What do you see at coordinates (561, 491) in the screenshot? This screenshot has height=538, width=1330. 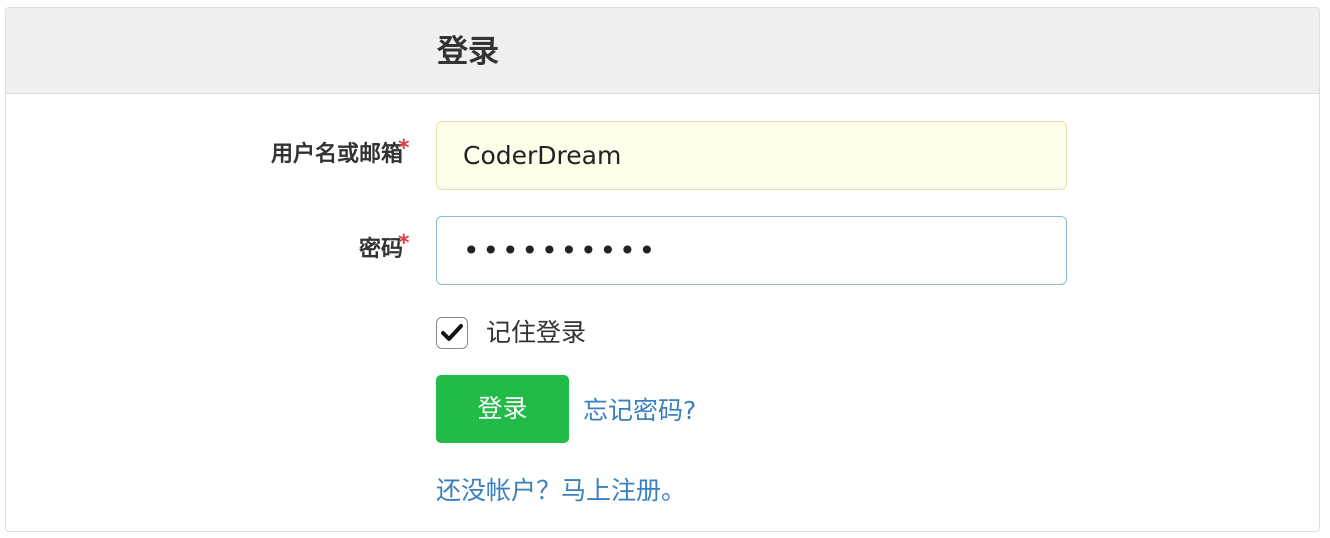 I see `register-link: 还没帐户？马上注册。` at bounding box center [561, 491].